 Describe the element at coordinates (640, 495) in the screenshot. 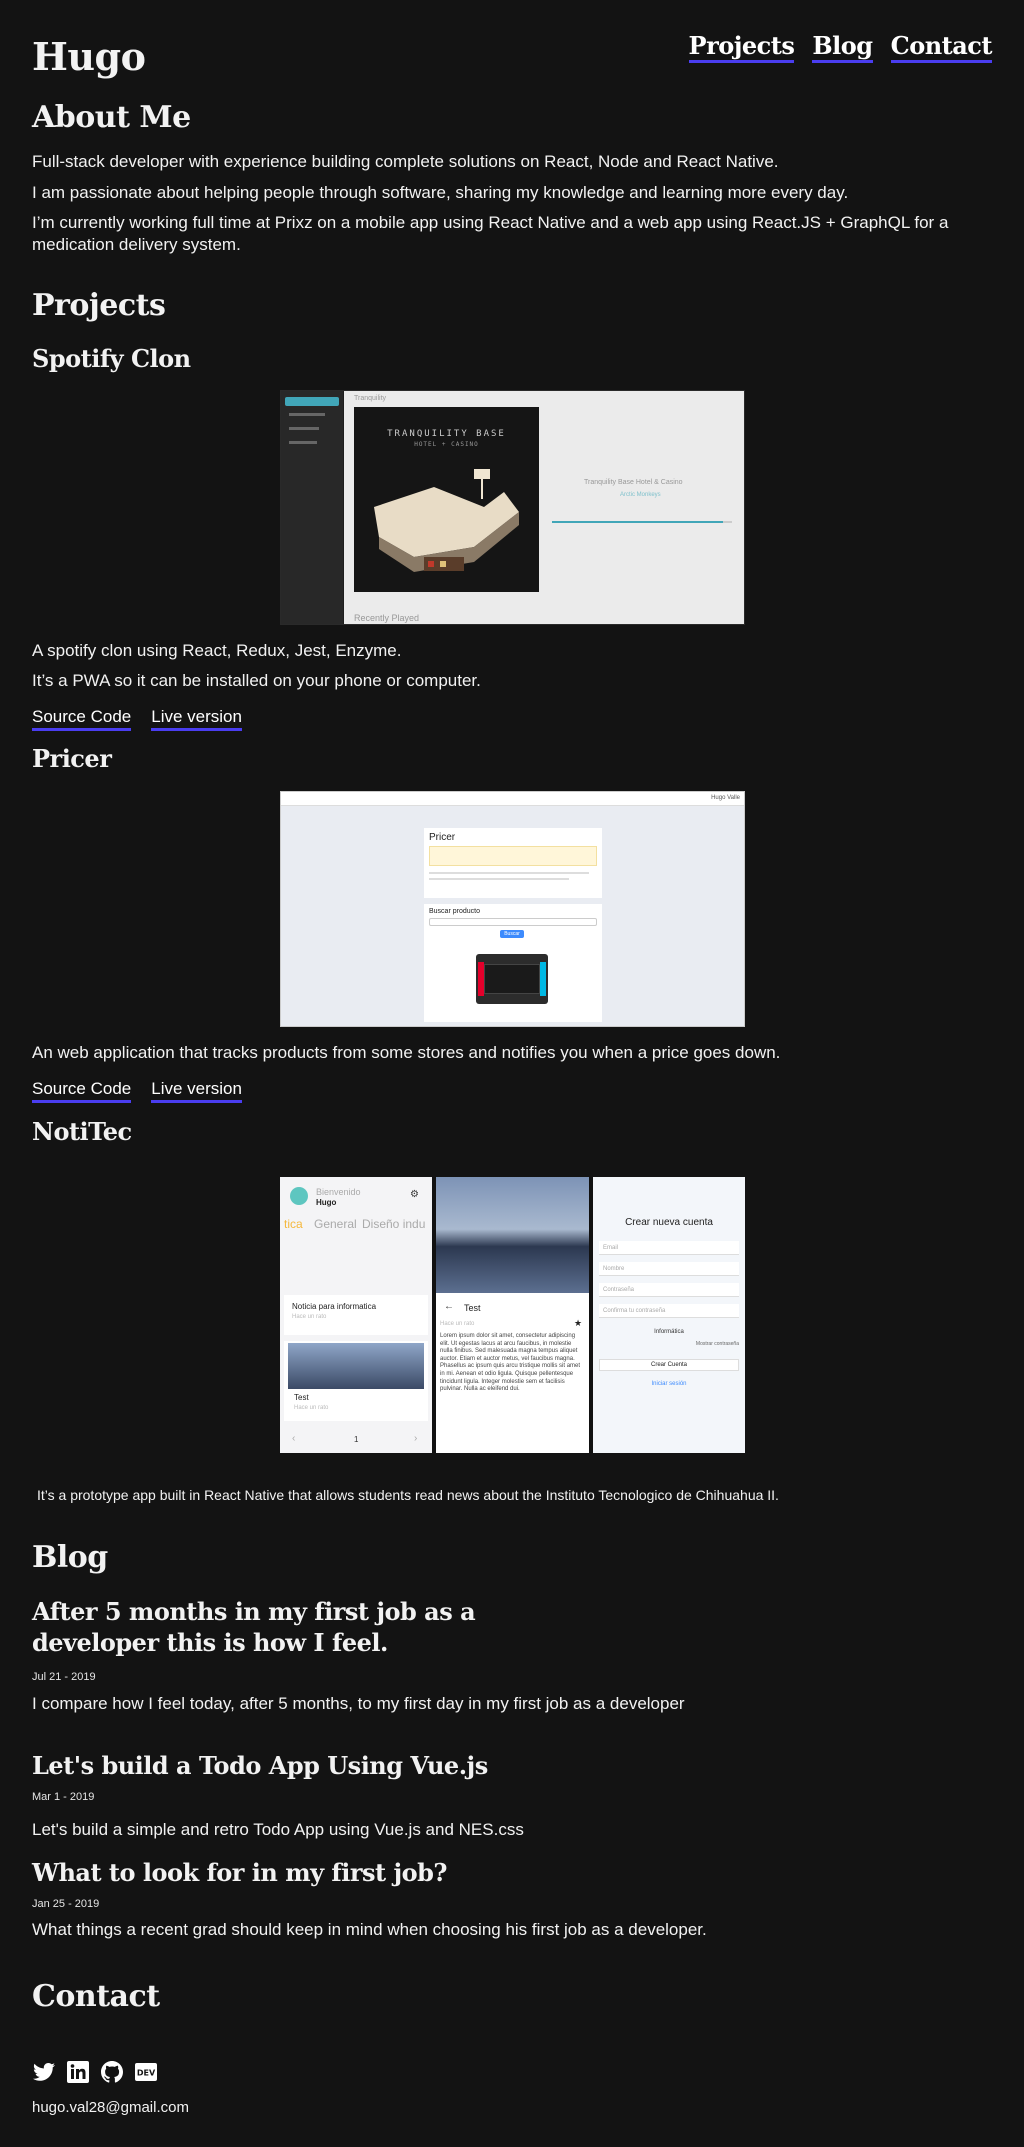

I see `track-artist: Arctic Monkeys` at that location.